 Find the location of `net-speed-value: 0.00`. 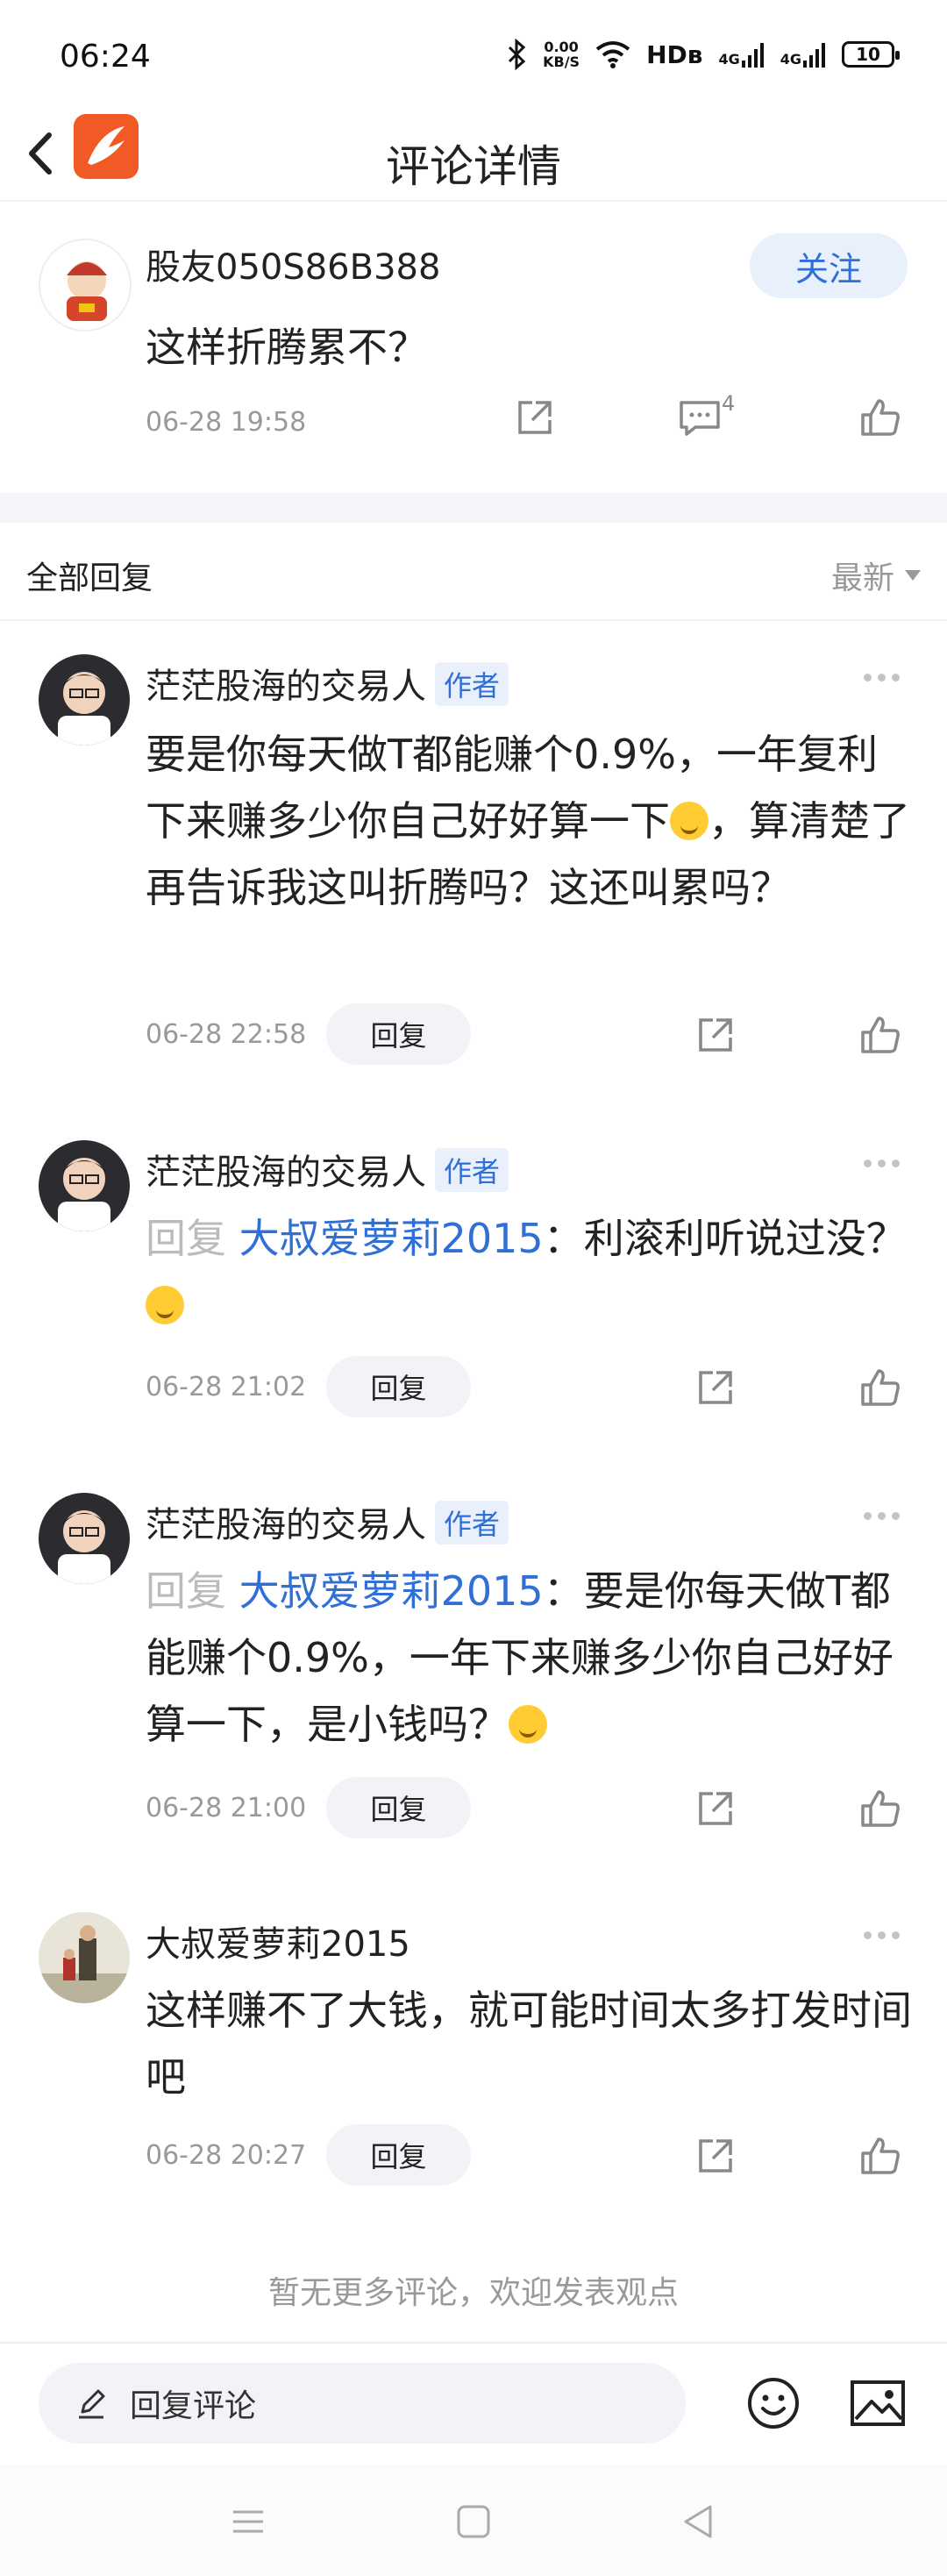

net-speed-value: 0.00 is located at coordinates (561, 47).